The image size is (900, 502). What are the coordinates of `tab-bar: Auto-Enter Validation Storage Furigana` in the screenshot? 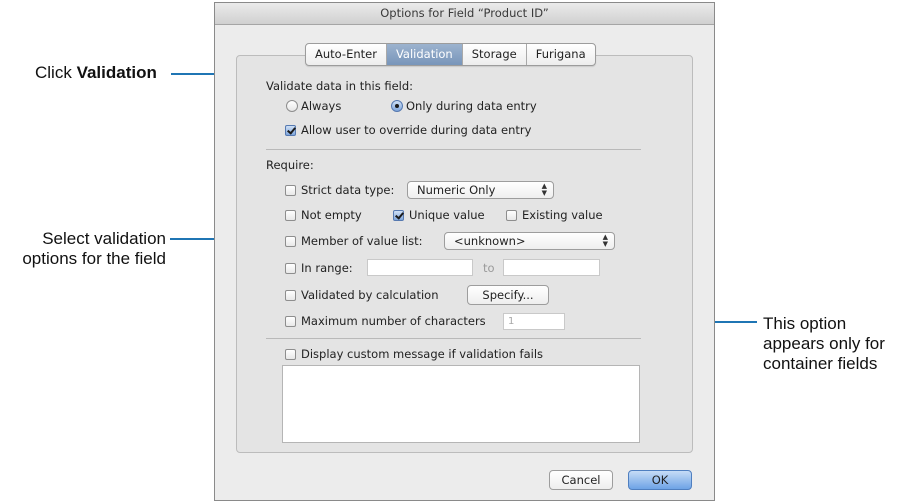 It's located at (450, 54).